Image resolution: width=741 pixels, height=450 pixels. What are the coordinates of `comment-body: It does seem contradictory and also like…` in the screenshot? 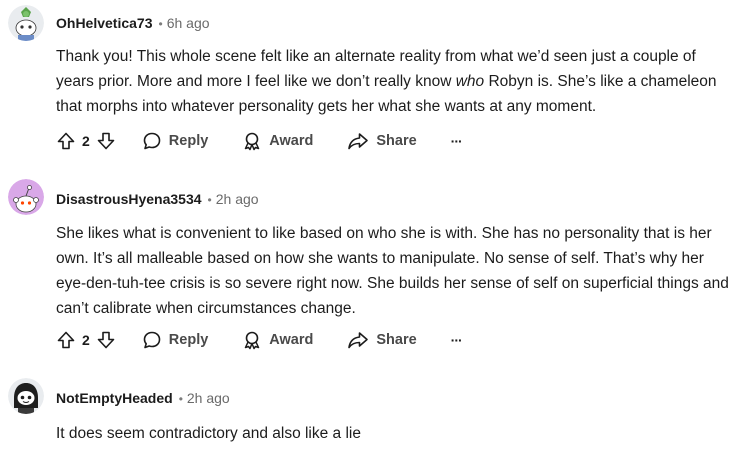 It's located at (393, 433).